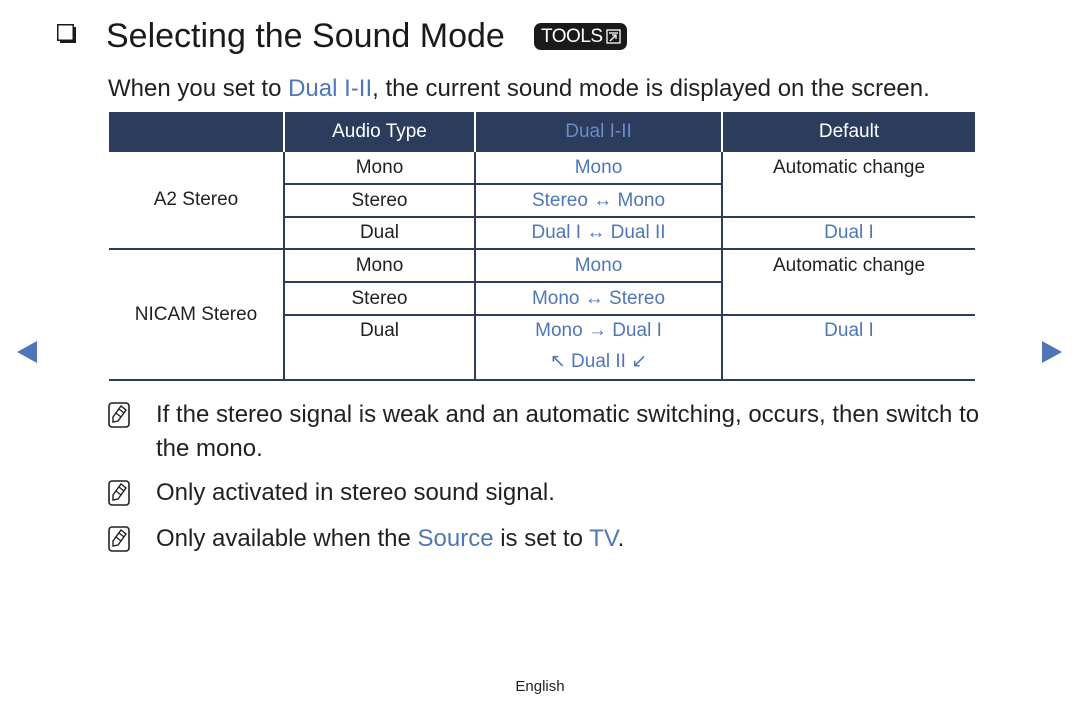 The height and width of the screenshot is (705, 1080). What do you see at coordinates (598, 298) in the screenshot?
I see `cell-dual-mode: Mono ↔ Stereo` at bounding box center [598, 298].